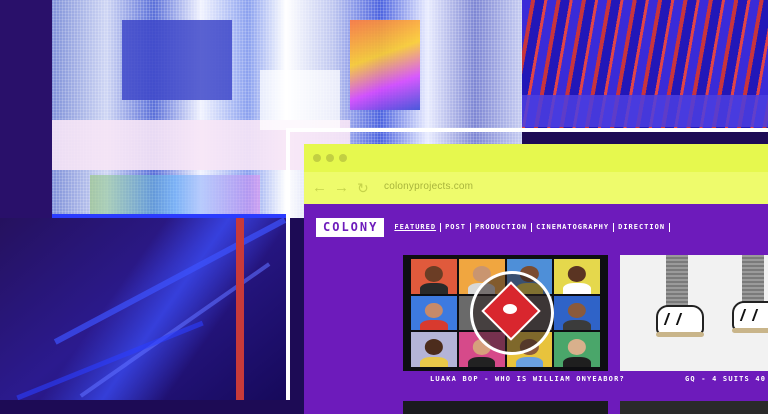 The width and height of the screenshot is (768, 414). Describe the element at coordinates (288, 264) in the screenshot. I see `white-frame-vertical` at that location.